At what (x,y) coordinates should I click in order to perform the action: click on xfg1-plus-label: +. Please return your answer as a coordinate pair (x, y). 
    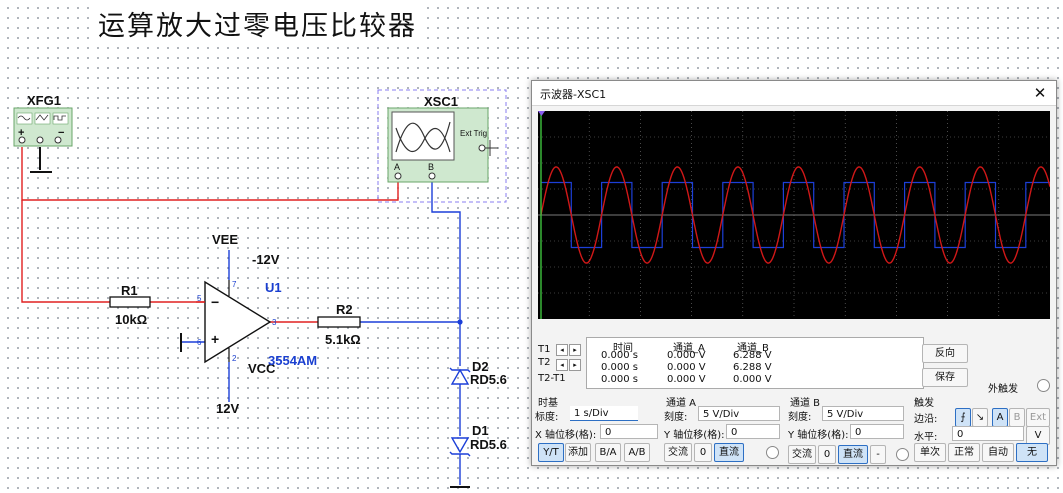
    Looking at the image, I should click on (21, 133).